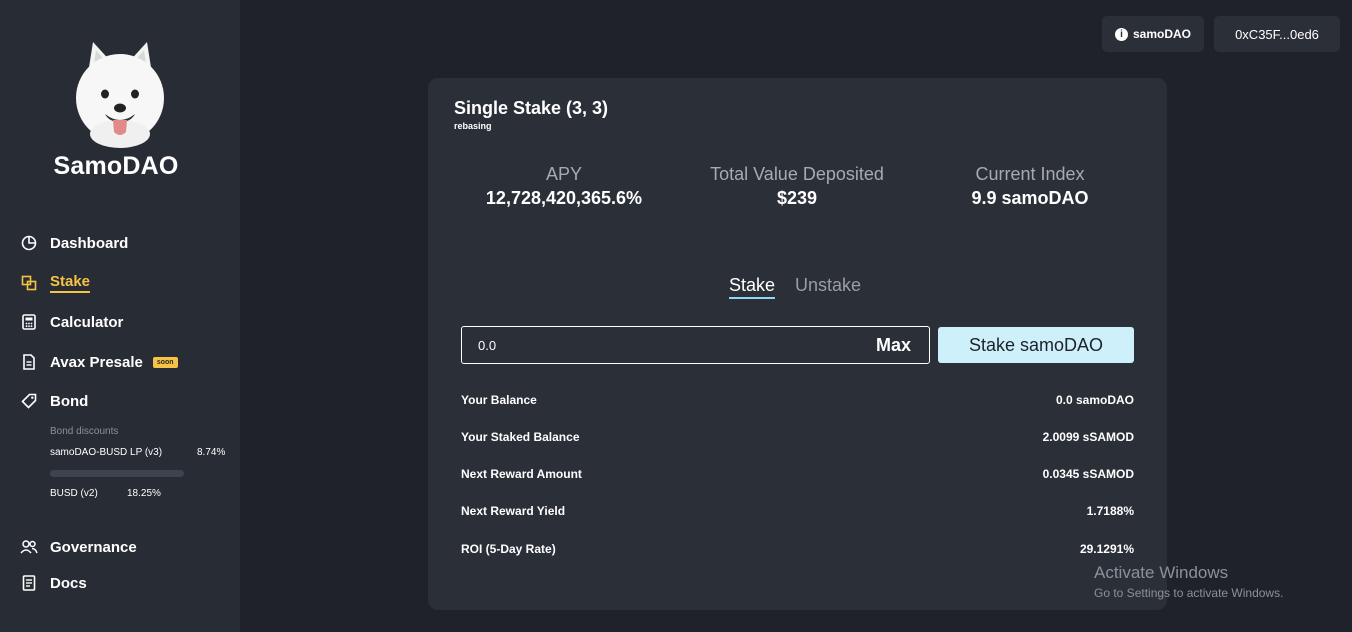  What do you see at coordinates (797, 400) in the screenshot?
I see `stat-row: Your Balance 0.0 samoDAO` at bounding box center [797, 400].